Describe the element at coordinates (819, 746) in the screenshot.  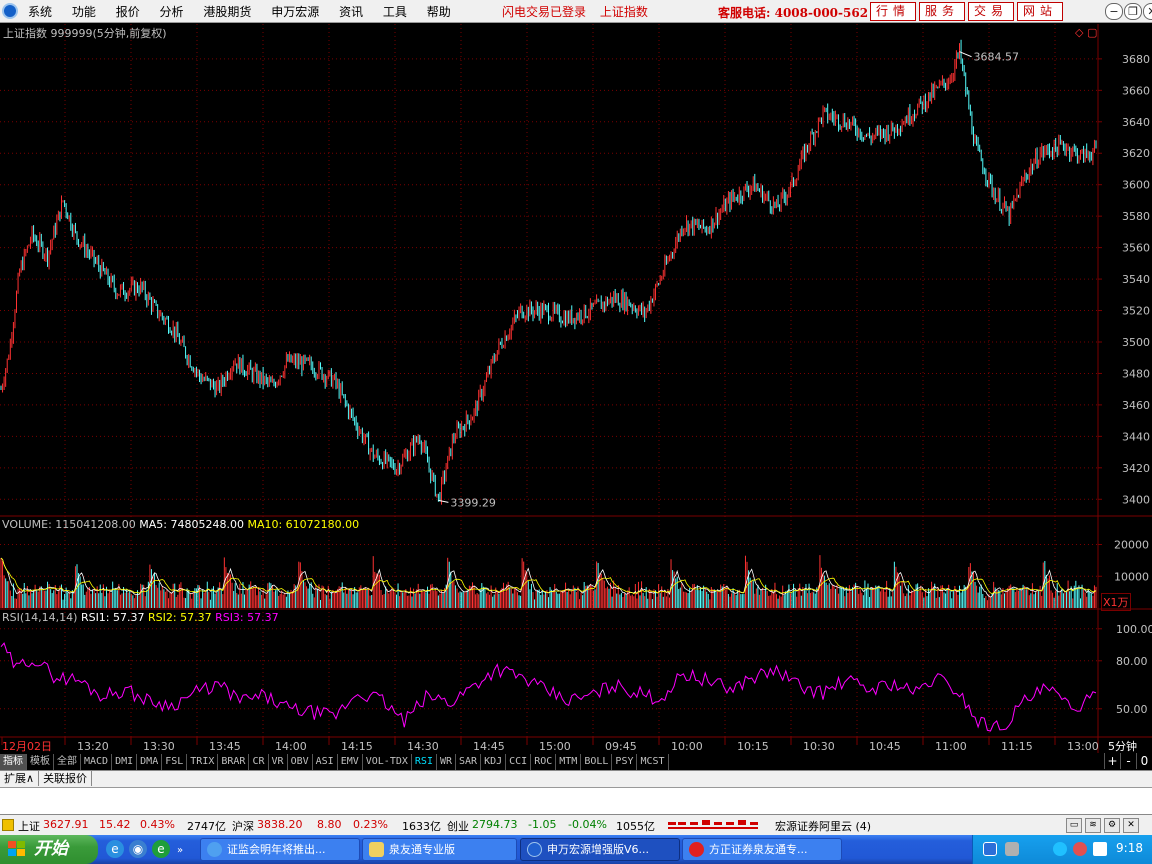
I see `time-axis-label: 10:30` at that location.